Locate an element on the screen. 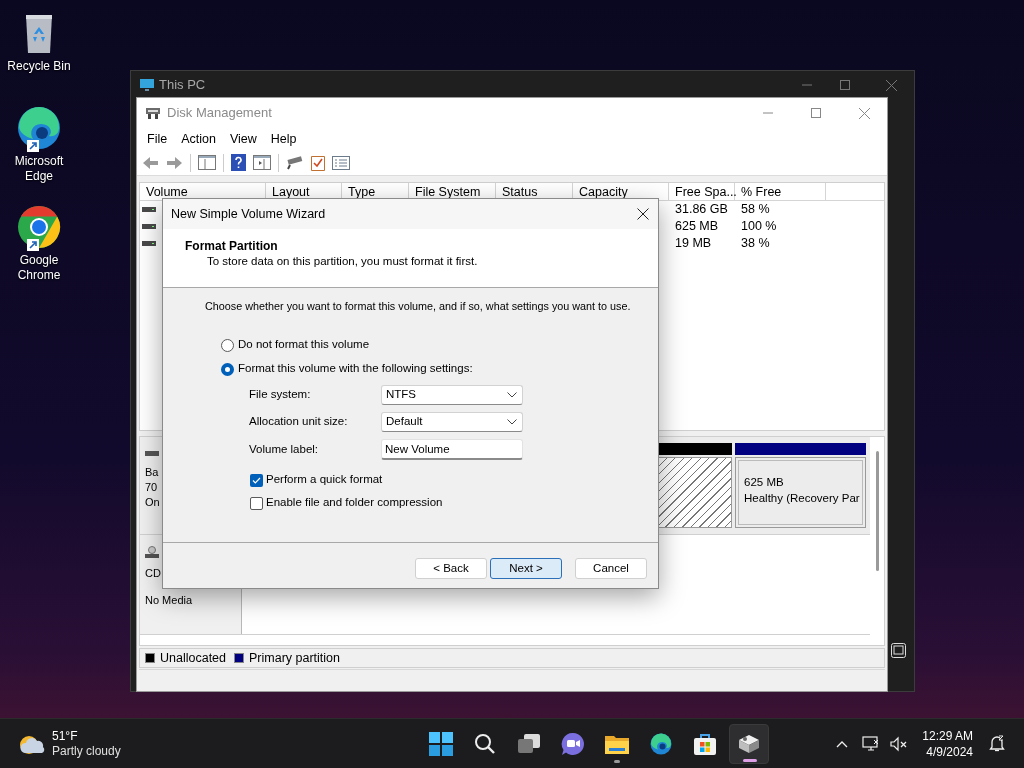  help-icon is located at coordinates (238, 162).